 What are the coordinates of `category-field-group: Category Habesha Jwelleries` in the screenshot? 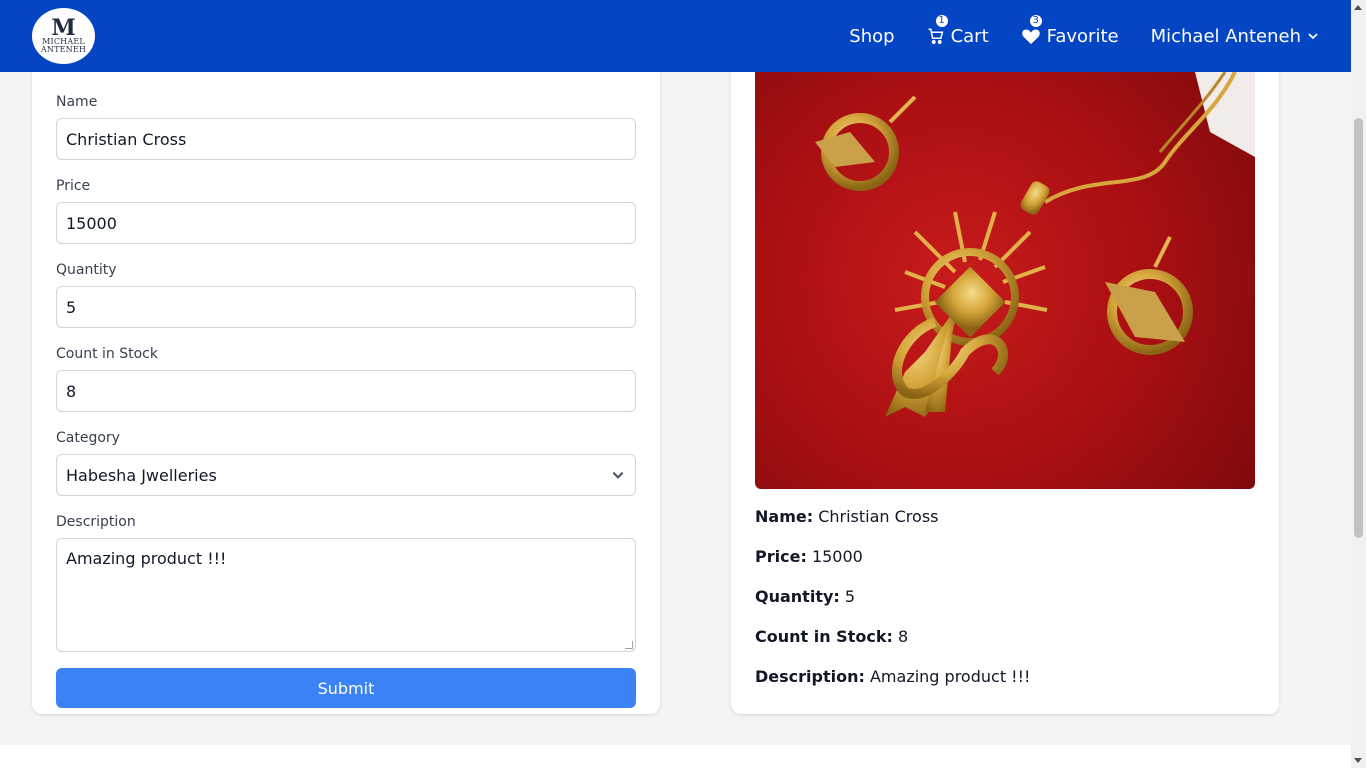 It's located at (346, 463).